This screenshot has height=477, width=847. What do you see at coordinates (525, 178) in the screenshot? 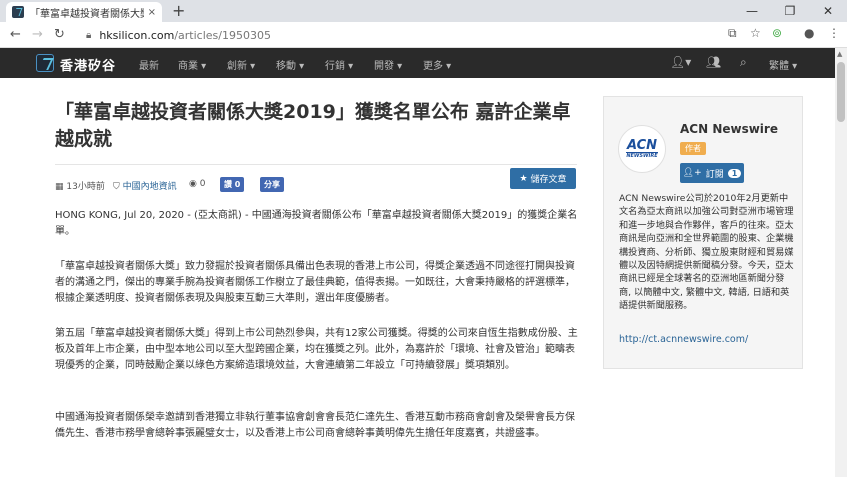
I see `star-icon: ★` at bounding box center [525, 178].